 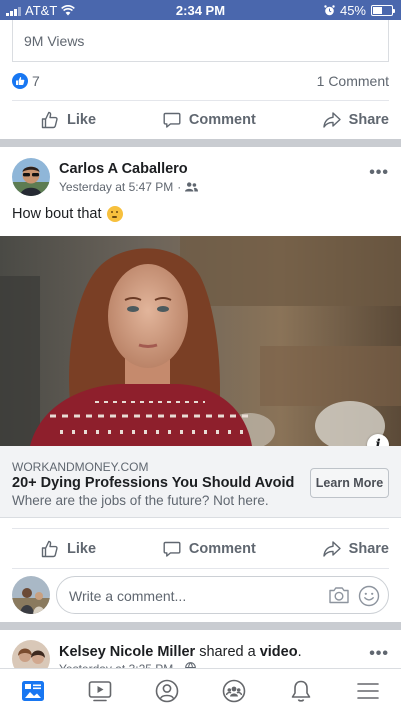 What do you see at coordinates (200, 81) in the screenshot?
I see `reactions-summary: 7 1 Comment` at bounding box center [200, 81].